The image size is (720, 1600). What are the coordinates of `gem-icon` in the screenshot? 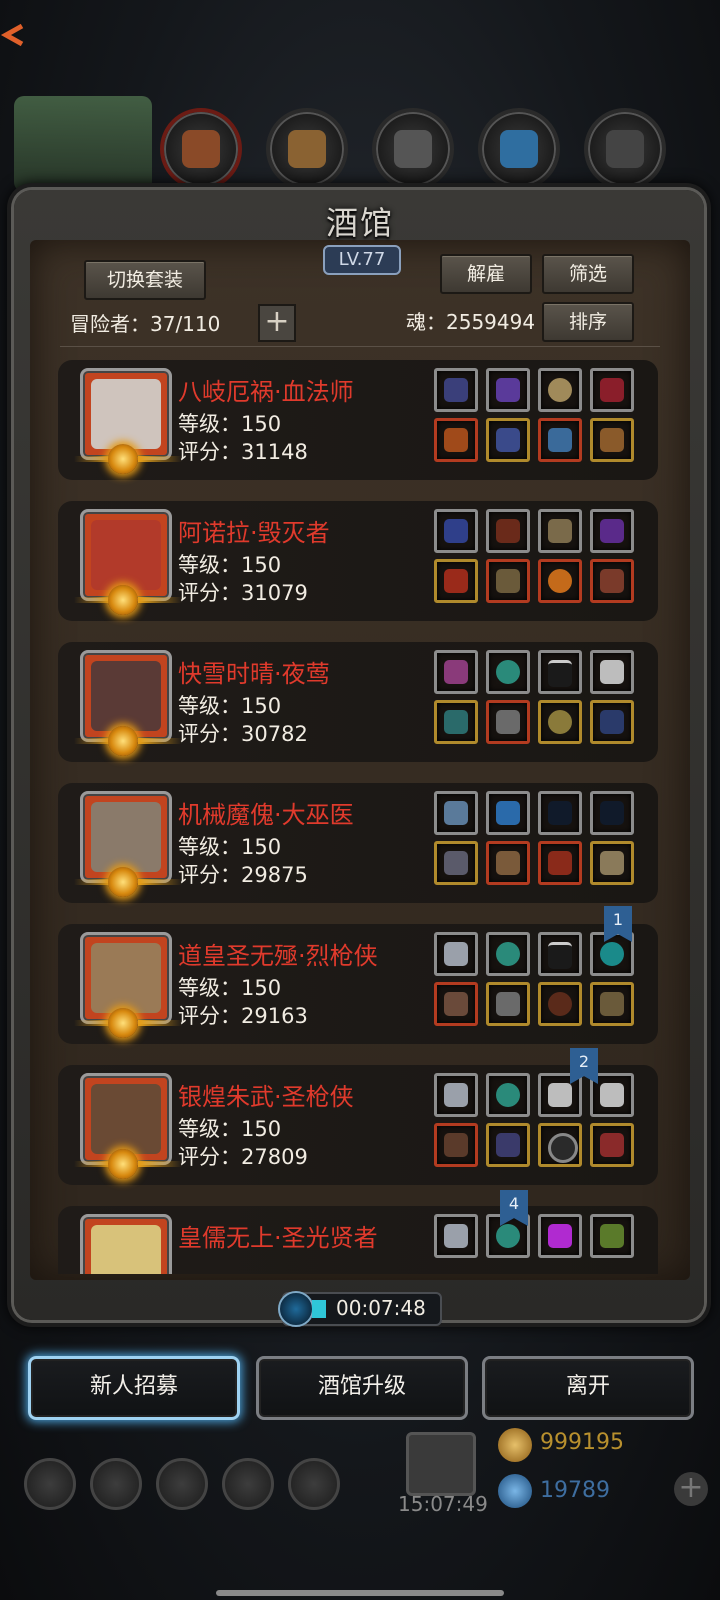 It's located at (515, 1491).